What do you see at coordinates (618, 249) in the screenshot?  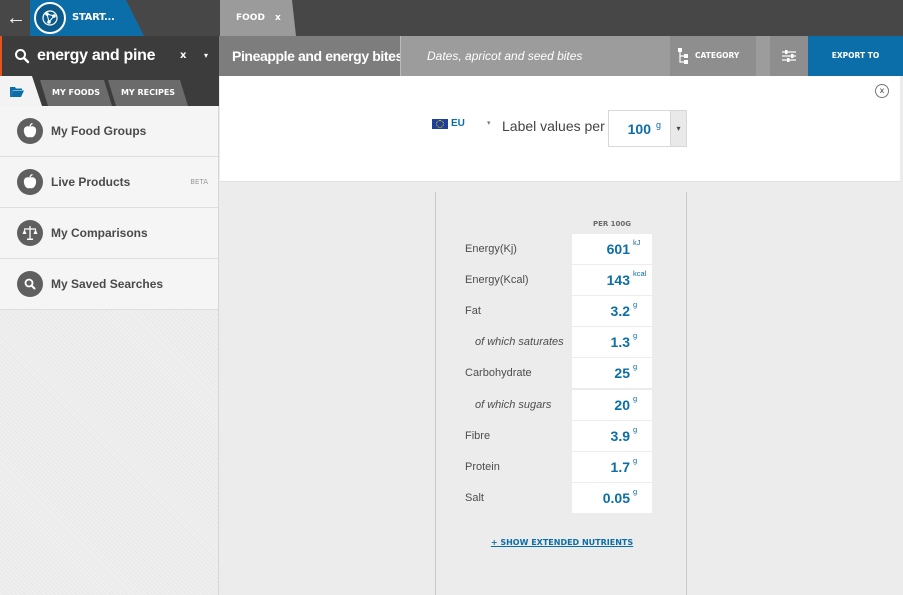 I see `nutrient-value: 601` at bounding box center [618, 249].